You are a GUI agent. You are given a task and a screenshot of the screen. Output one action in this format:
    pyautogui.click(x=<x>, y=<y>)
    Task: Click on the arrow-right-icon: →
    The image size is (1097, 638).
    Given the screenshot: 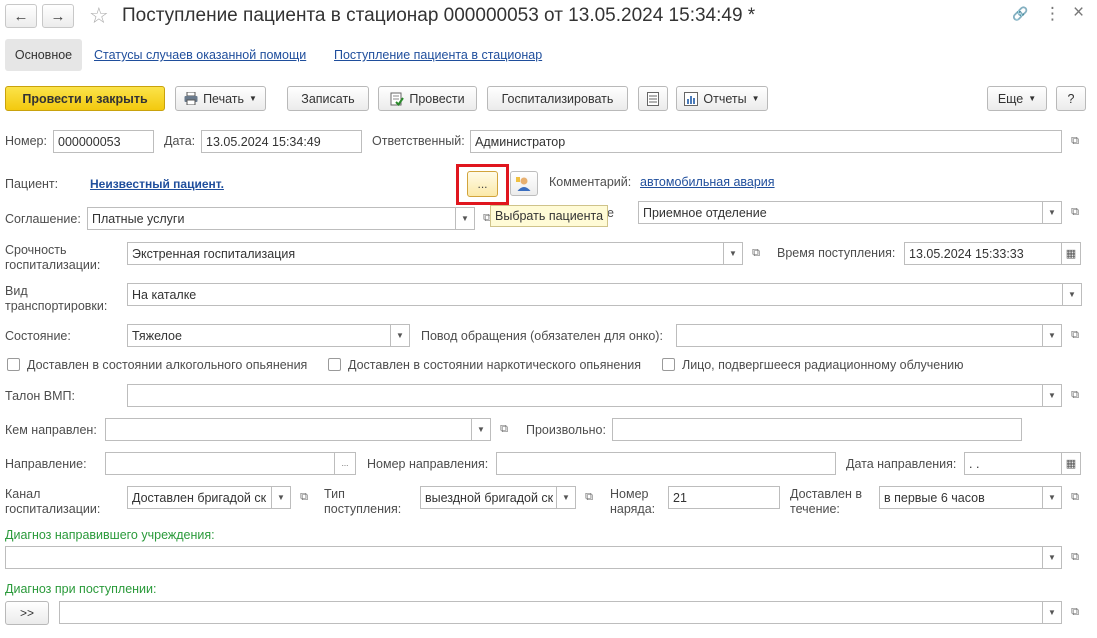 What is the action you would take?
    pyautogui.click(x=58, y=16)
    